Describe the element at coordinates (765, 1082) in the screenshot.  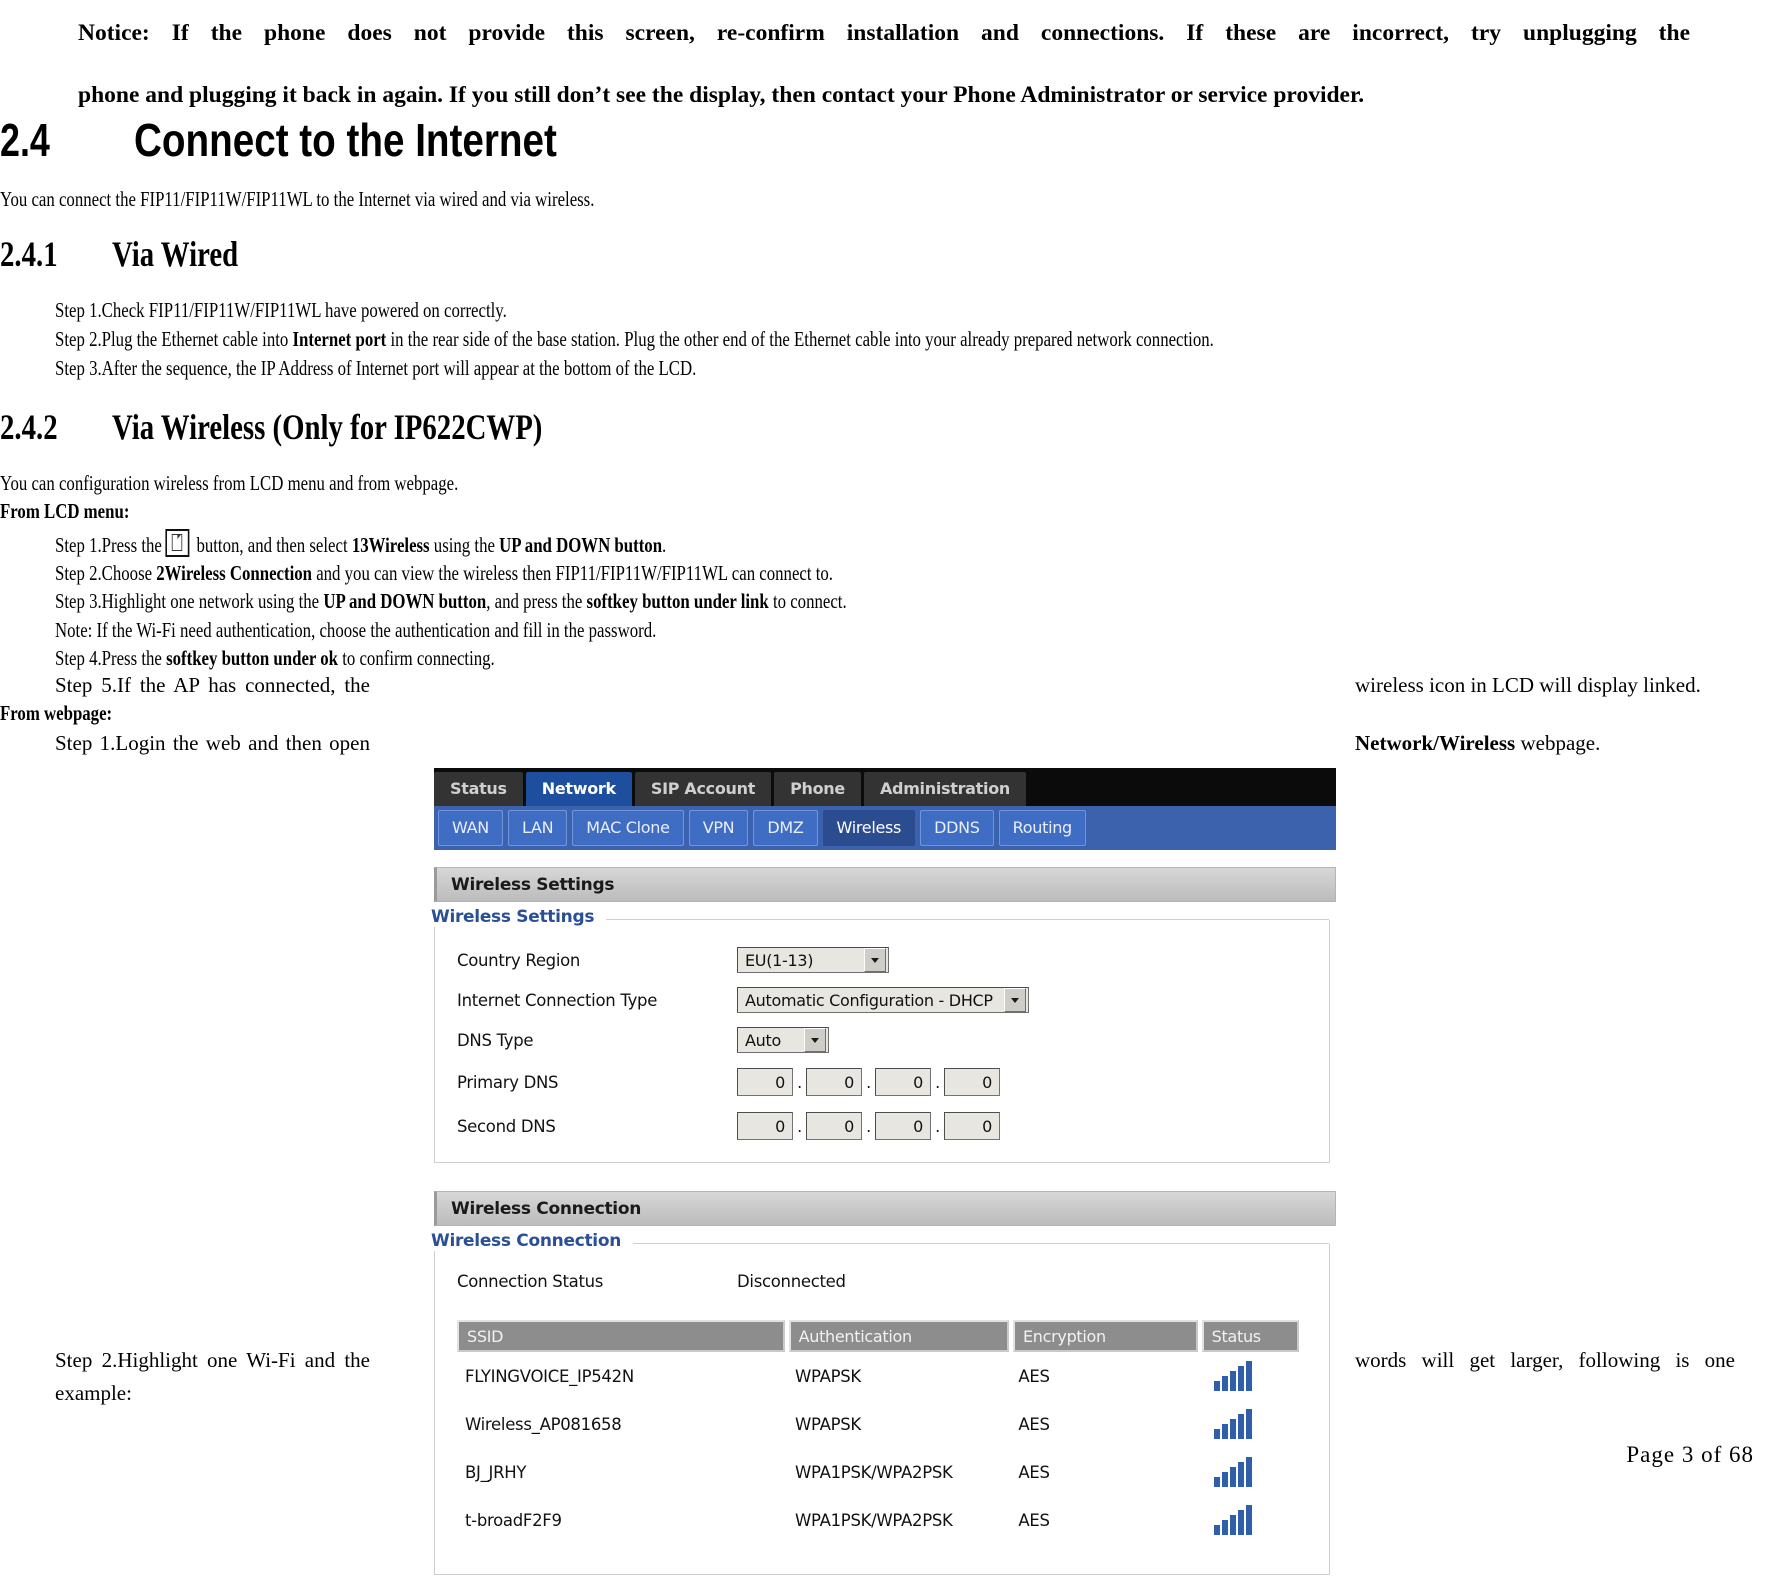
I see `primary-dns-octet-1: 0` at that location.